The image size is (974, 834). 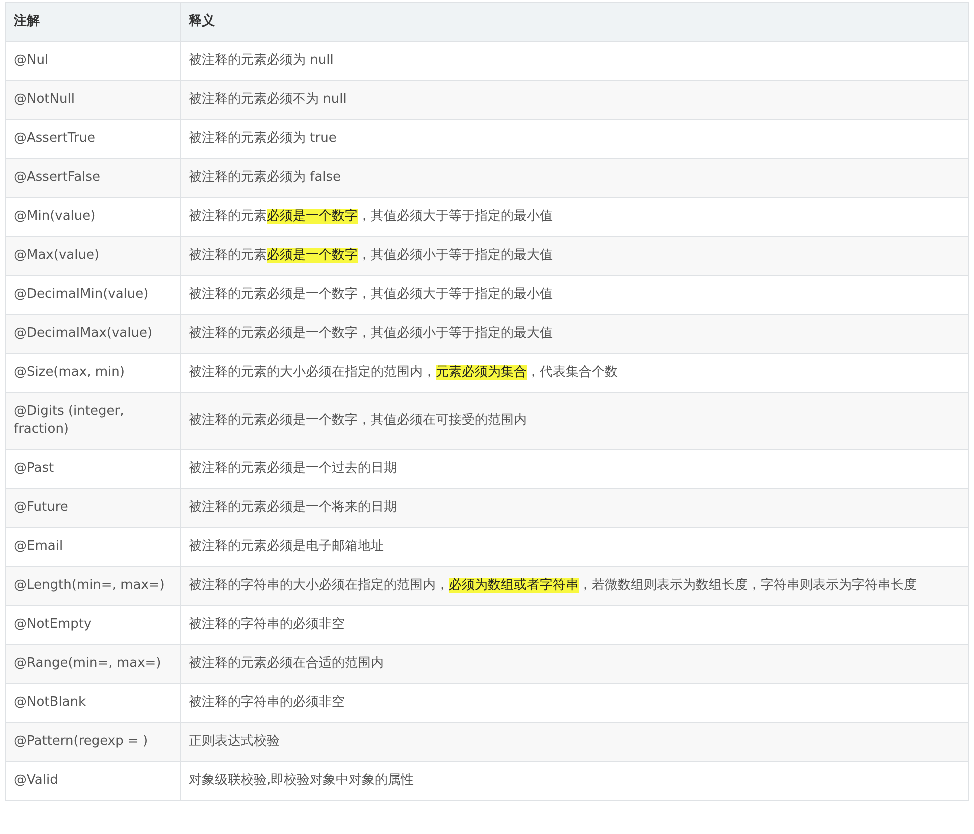 What do you see at coordinates (574, 373) in the screenshot?
I see `meaning-cell: 被注释的元素的大小必须在指定的范围内，元素必须为集合，代表集合个数` at bounding box center [574, 373].